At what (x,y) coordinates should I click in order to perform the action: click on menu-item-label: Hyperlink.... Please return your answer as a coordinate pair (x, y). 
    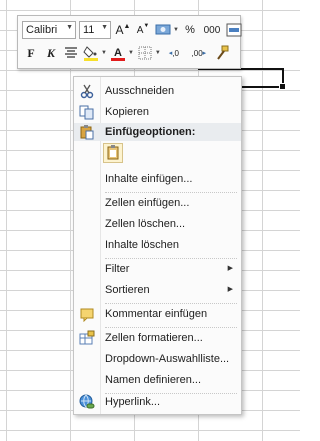
    Looking at the image, I should click on (133, 402).